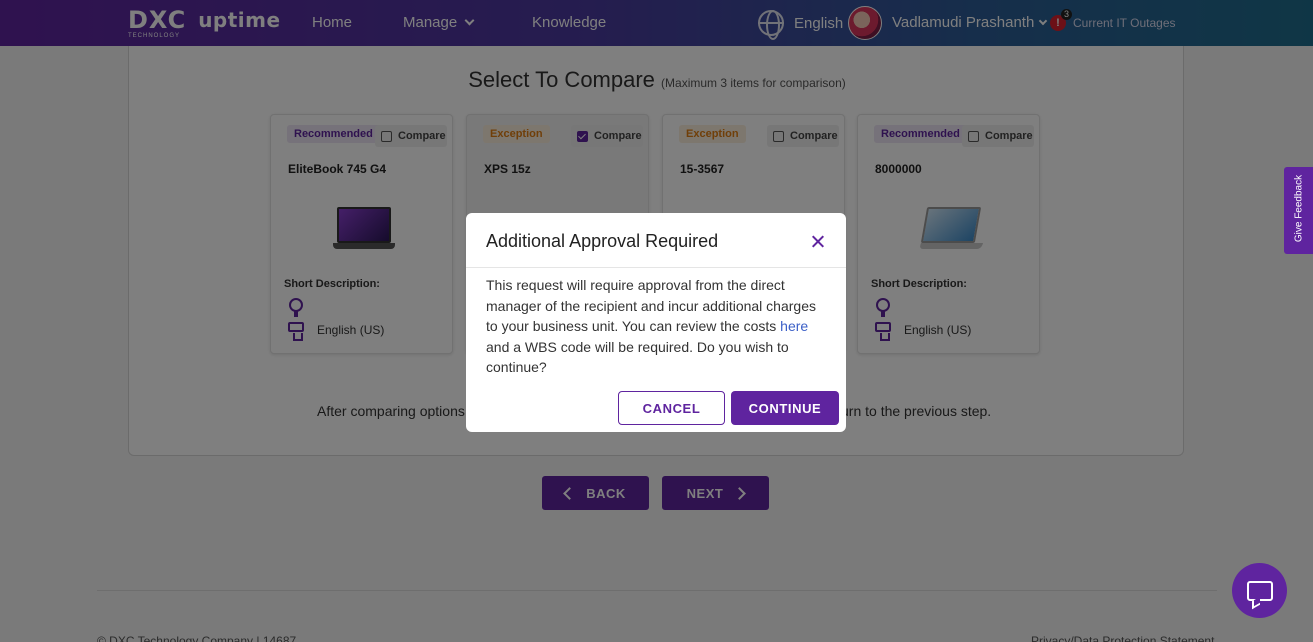  Describe the element at coordinates (671, 408) in the screenshot. I see `cancel-button: CANCEL` at that location.